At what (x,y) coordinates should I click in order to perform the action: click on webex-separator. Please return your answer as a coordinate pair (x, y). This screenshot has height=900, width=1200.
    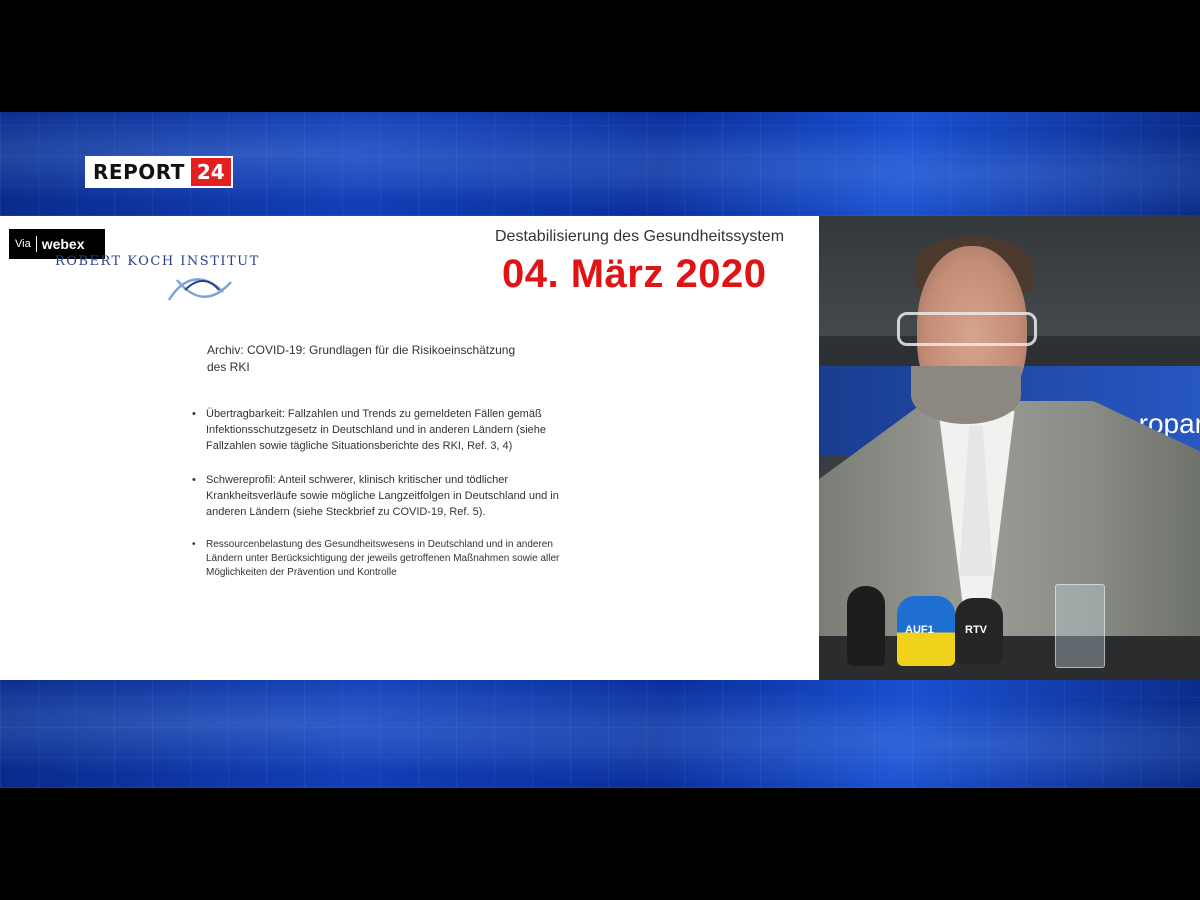
    Looking at the image, I should click on (36, 244).